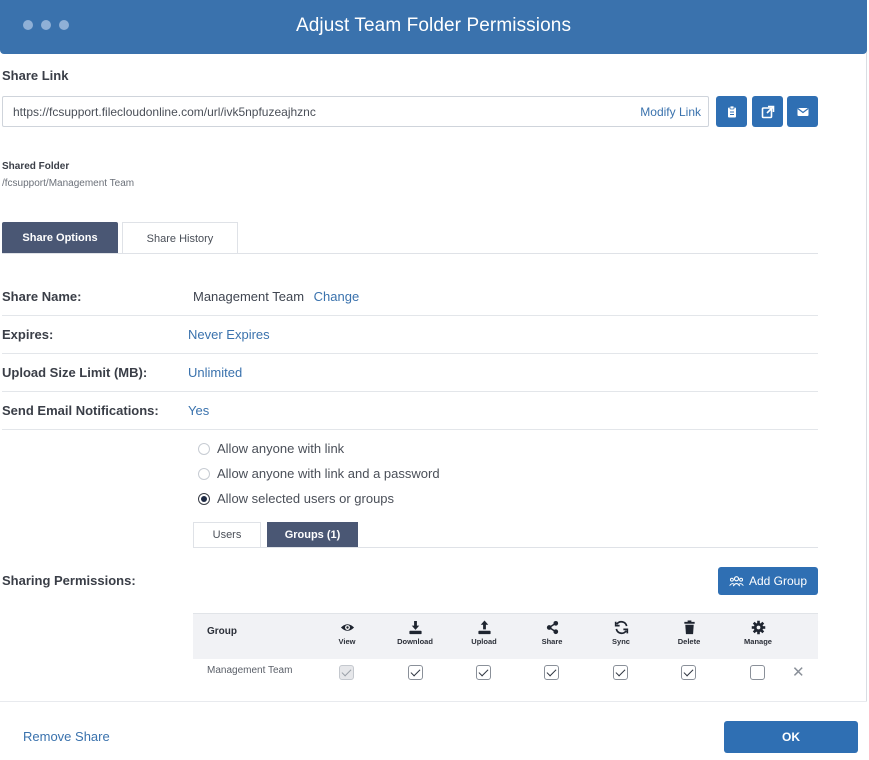 The width and height of the screenshot is (869, 760). I want to click on view-column-header: View, so click(347, 630).